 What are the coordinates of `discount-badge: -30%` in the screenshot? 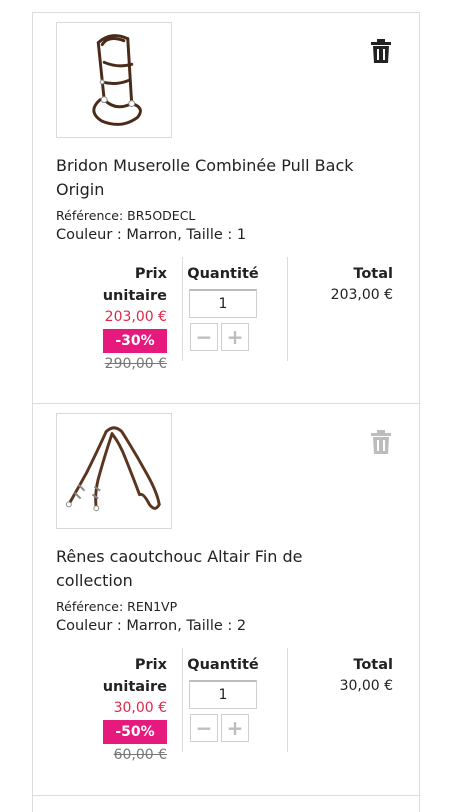 It's located at (135, 341).